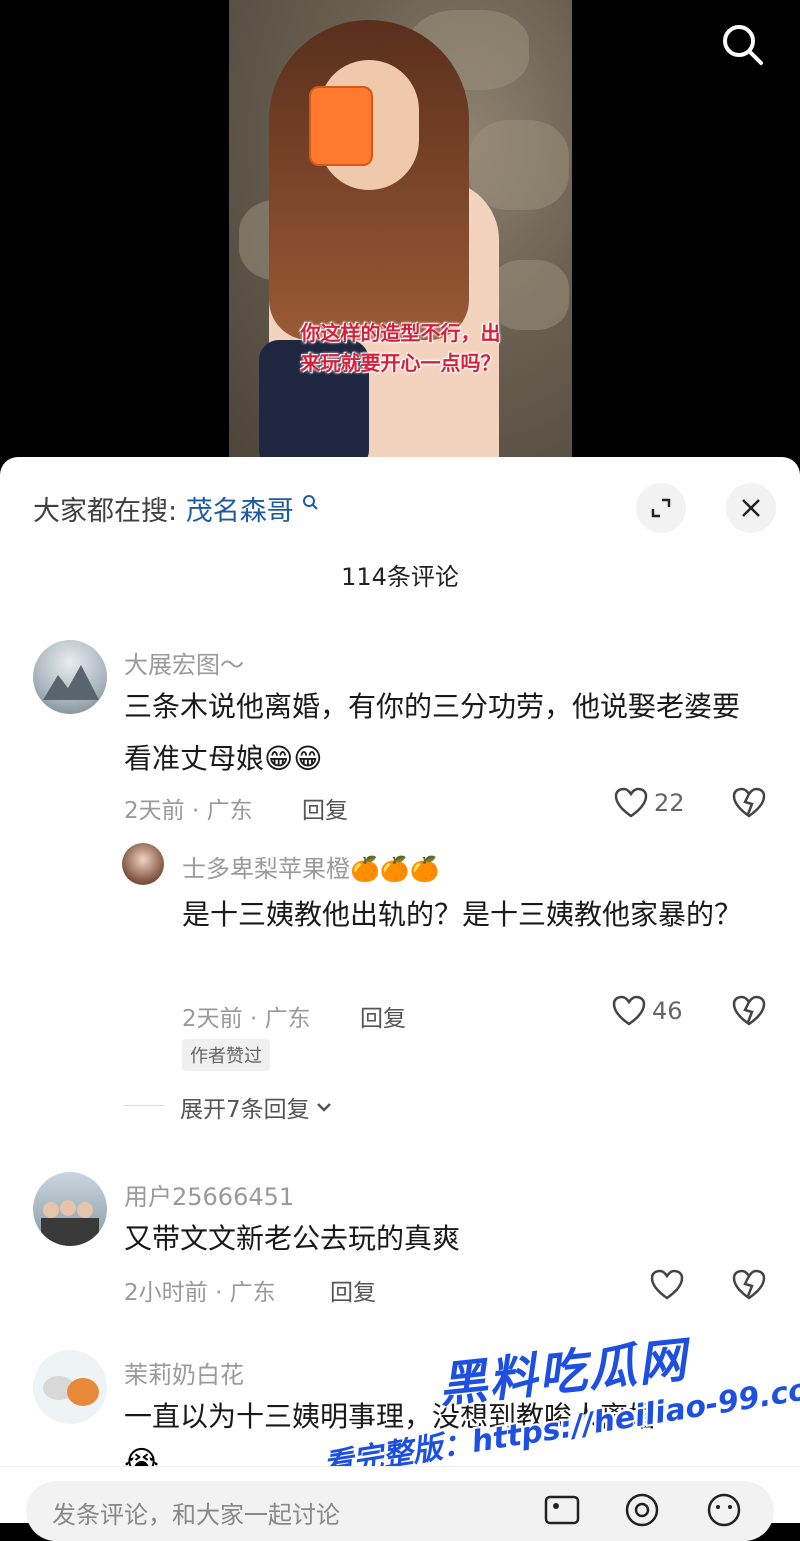  Describe the element at coordinates (323, 1107) in the screenshot. I see `chevron-down-icon` at that location.